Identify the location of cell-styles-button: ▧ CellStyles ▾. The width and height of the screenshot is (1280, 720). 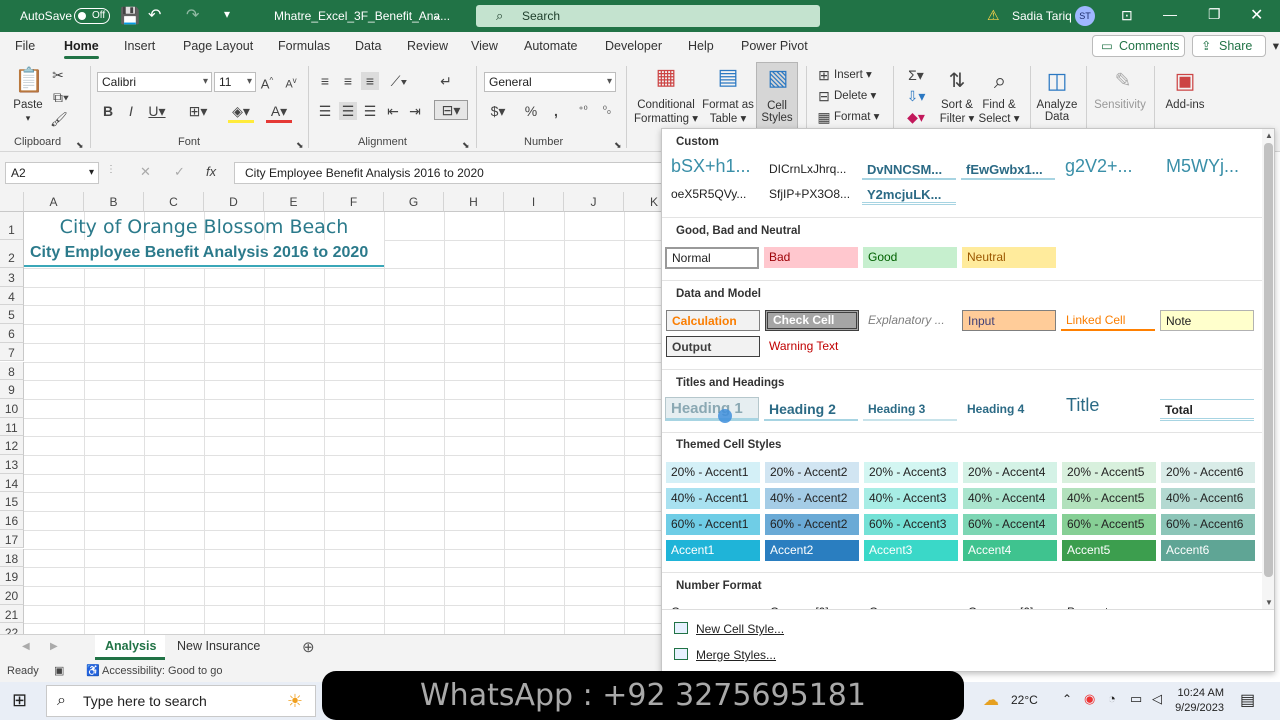
(777, 100).